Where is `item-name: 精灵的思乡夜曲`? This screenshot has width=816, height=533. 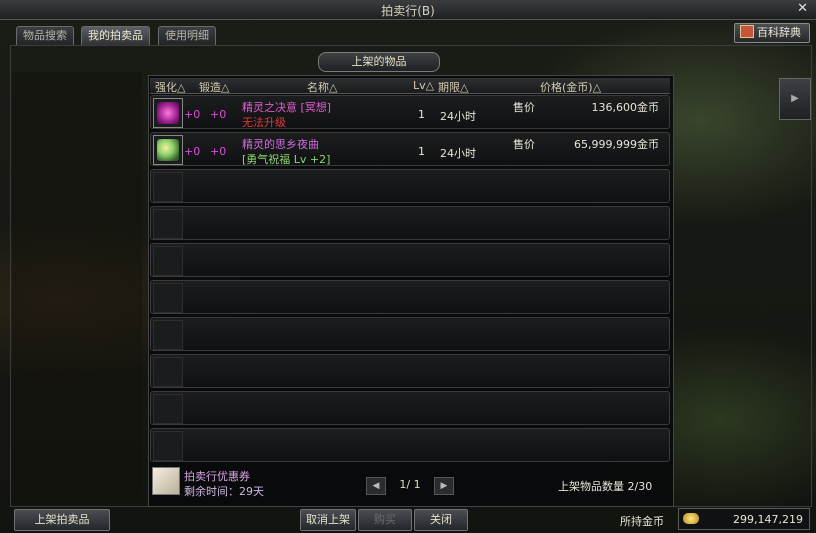
item-name: 精灵的思乡夜曲 is located at coordinates (280, 144).